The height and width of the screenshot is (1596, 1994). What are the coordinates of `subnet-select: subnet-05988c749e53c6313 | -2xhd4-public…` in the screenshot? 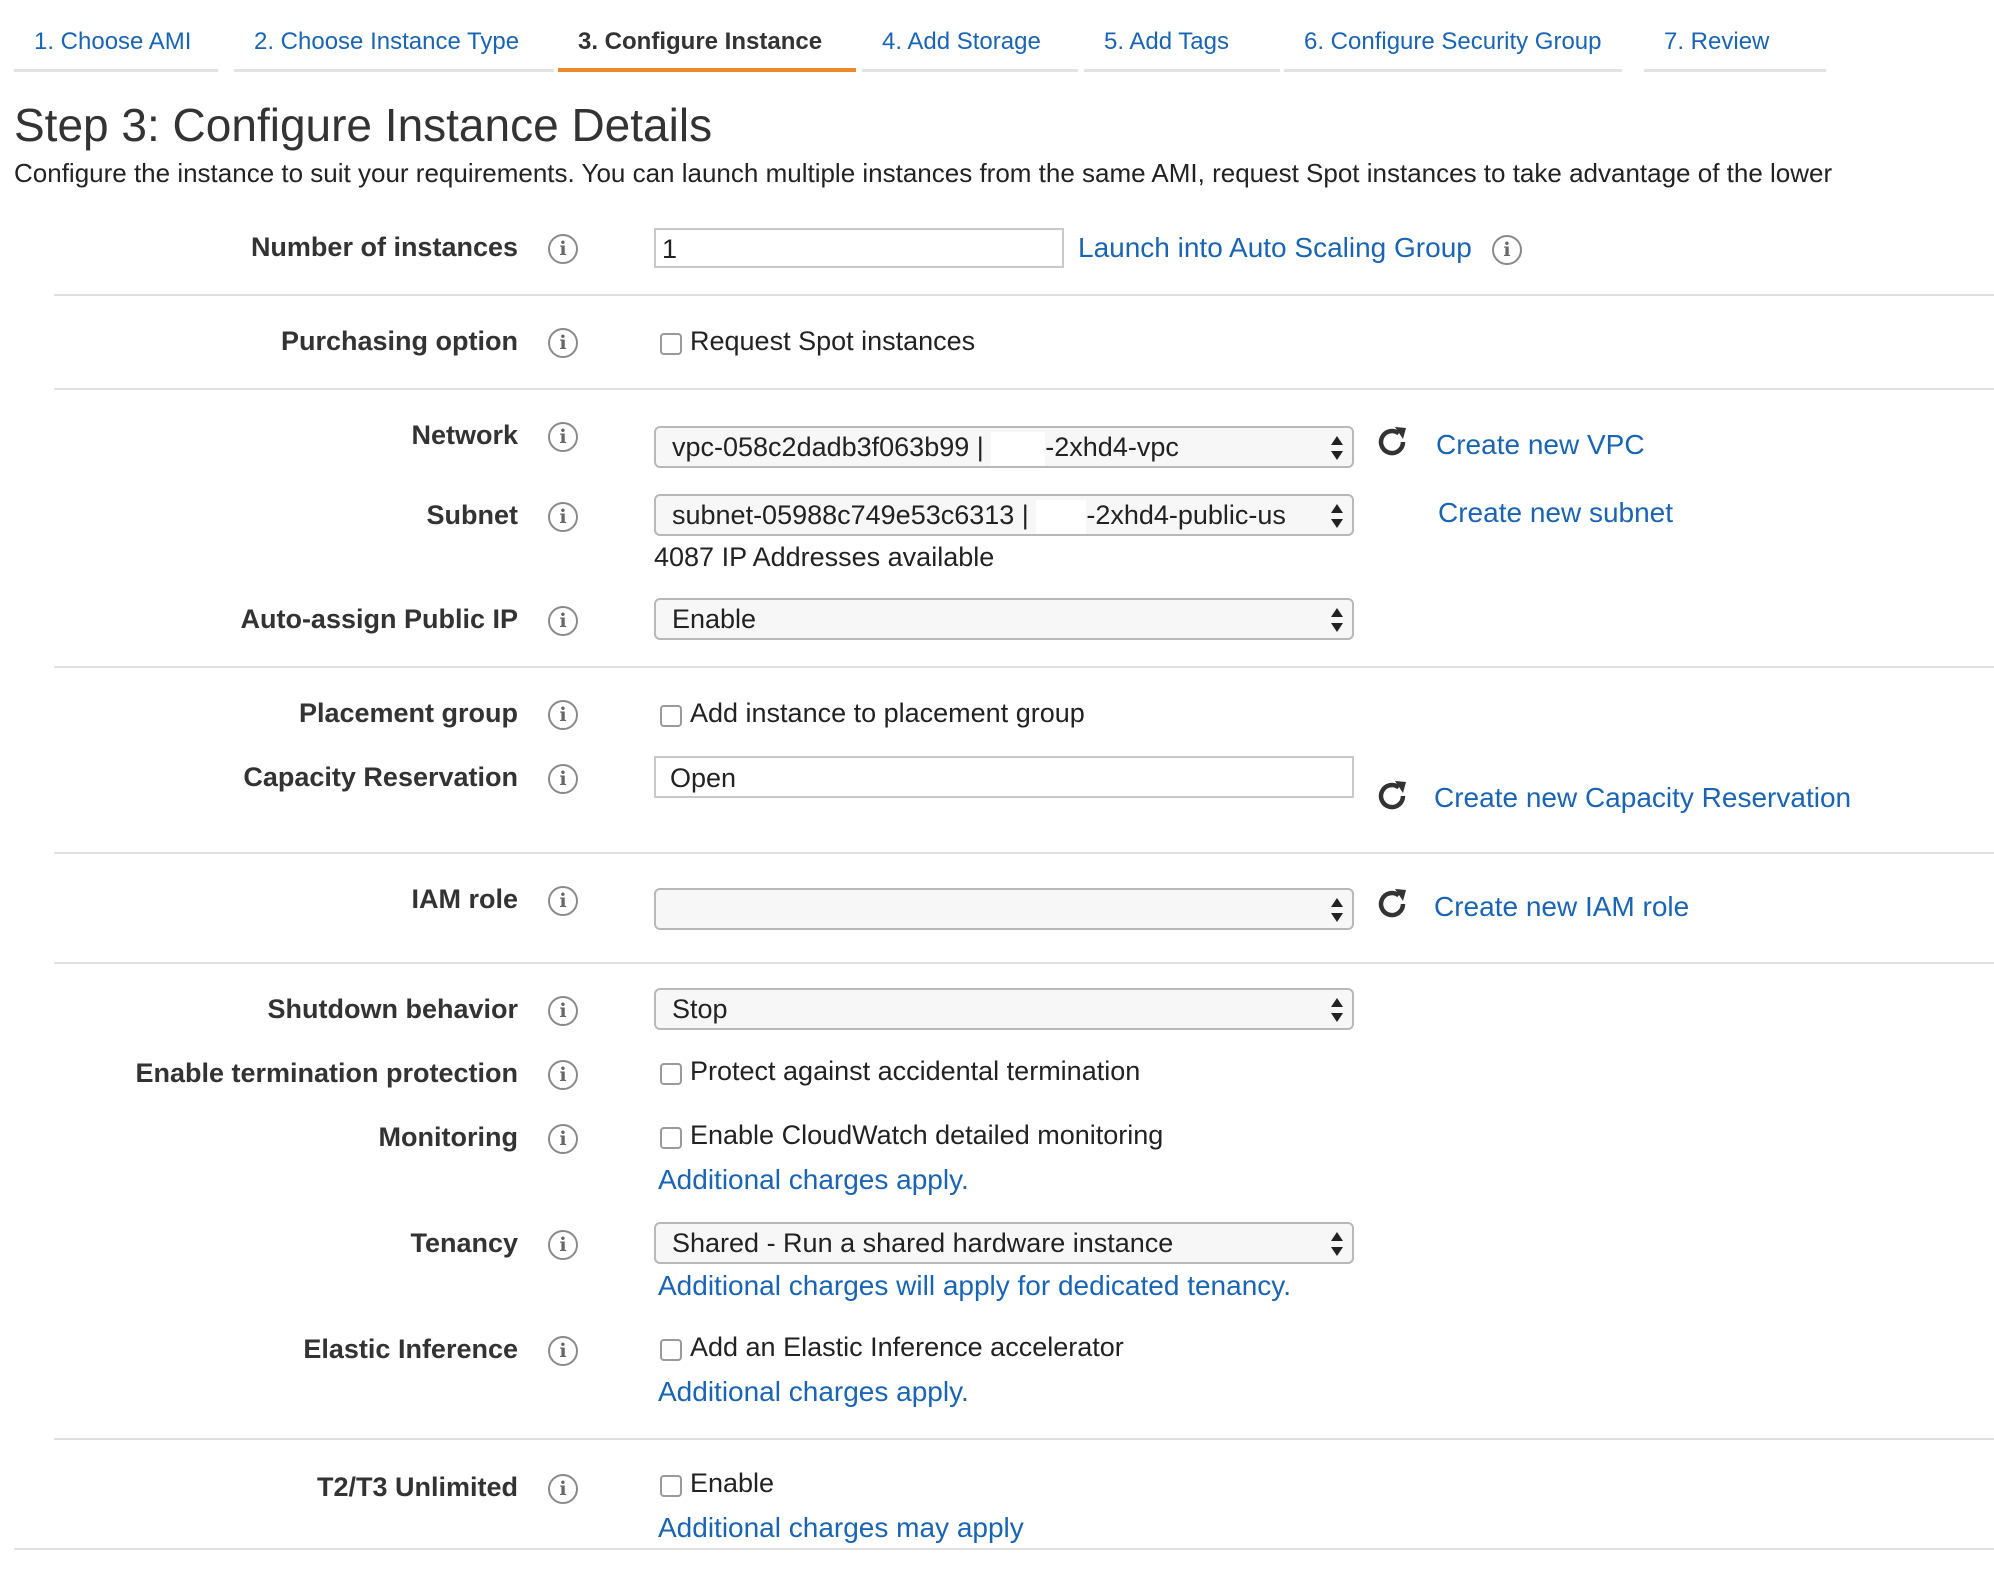 It's located at (1004, 515).